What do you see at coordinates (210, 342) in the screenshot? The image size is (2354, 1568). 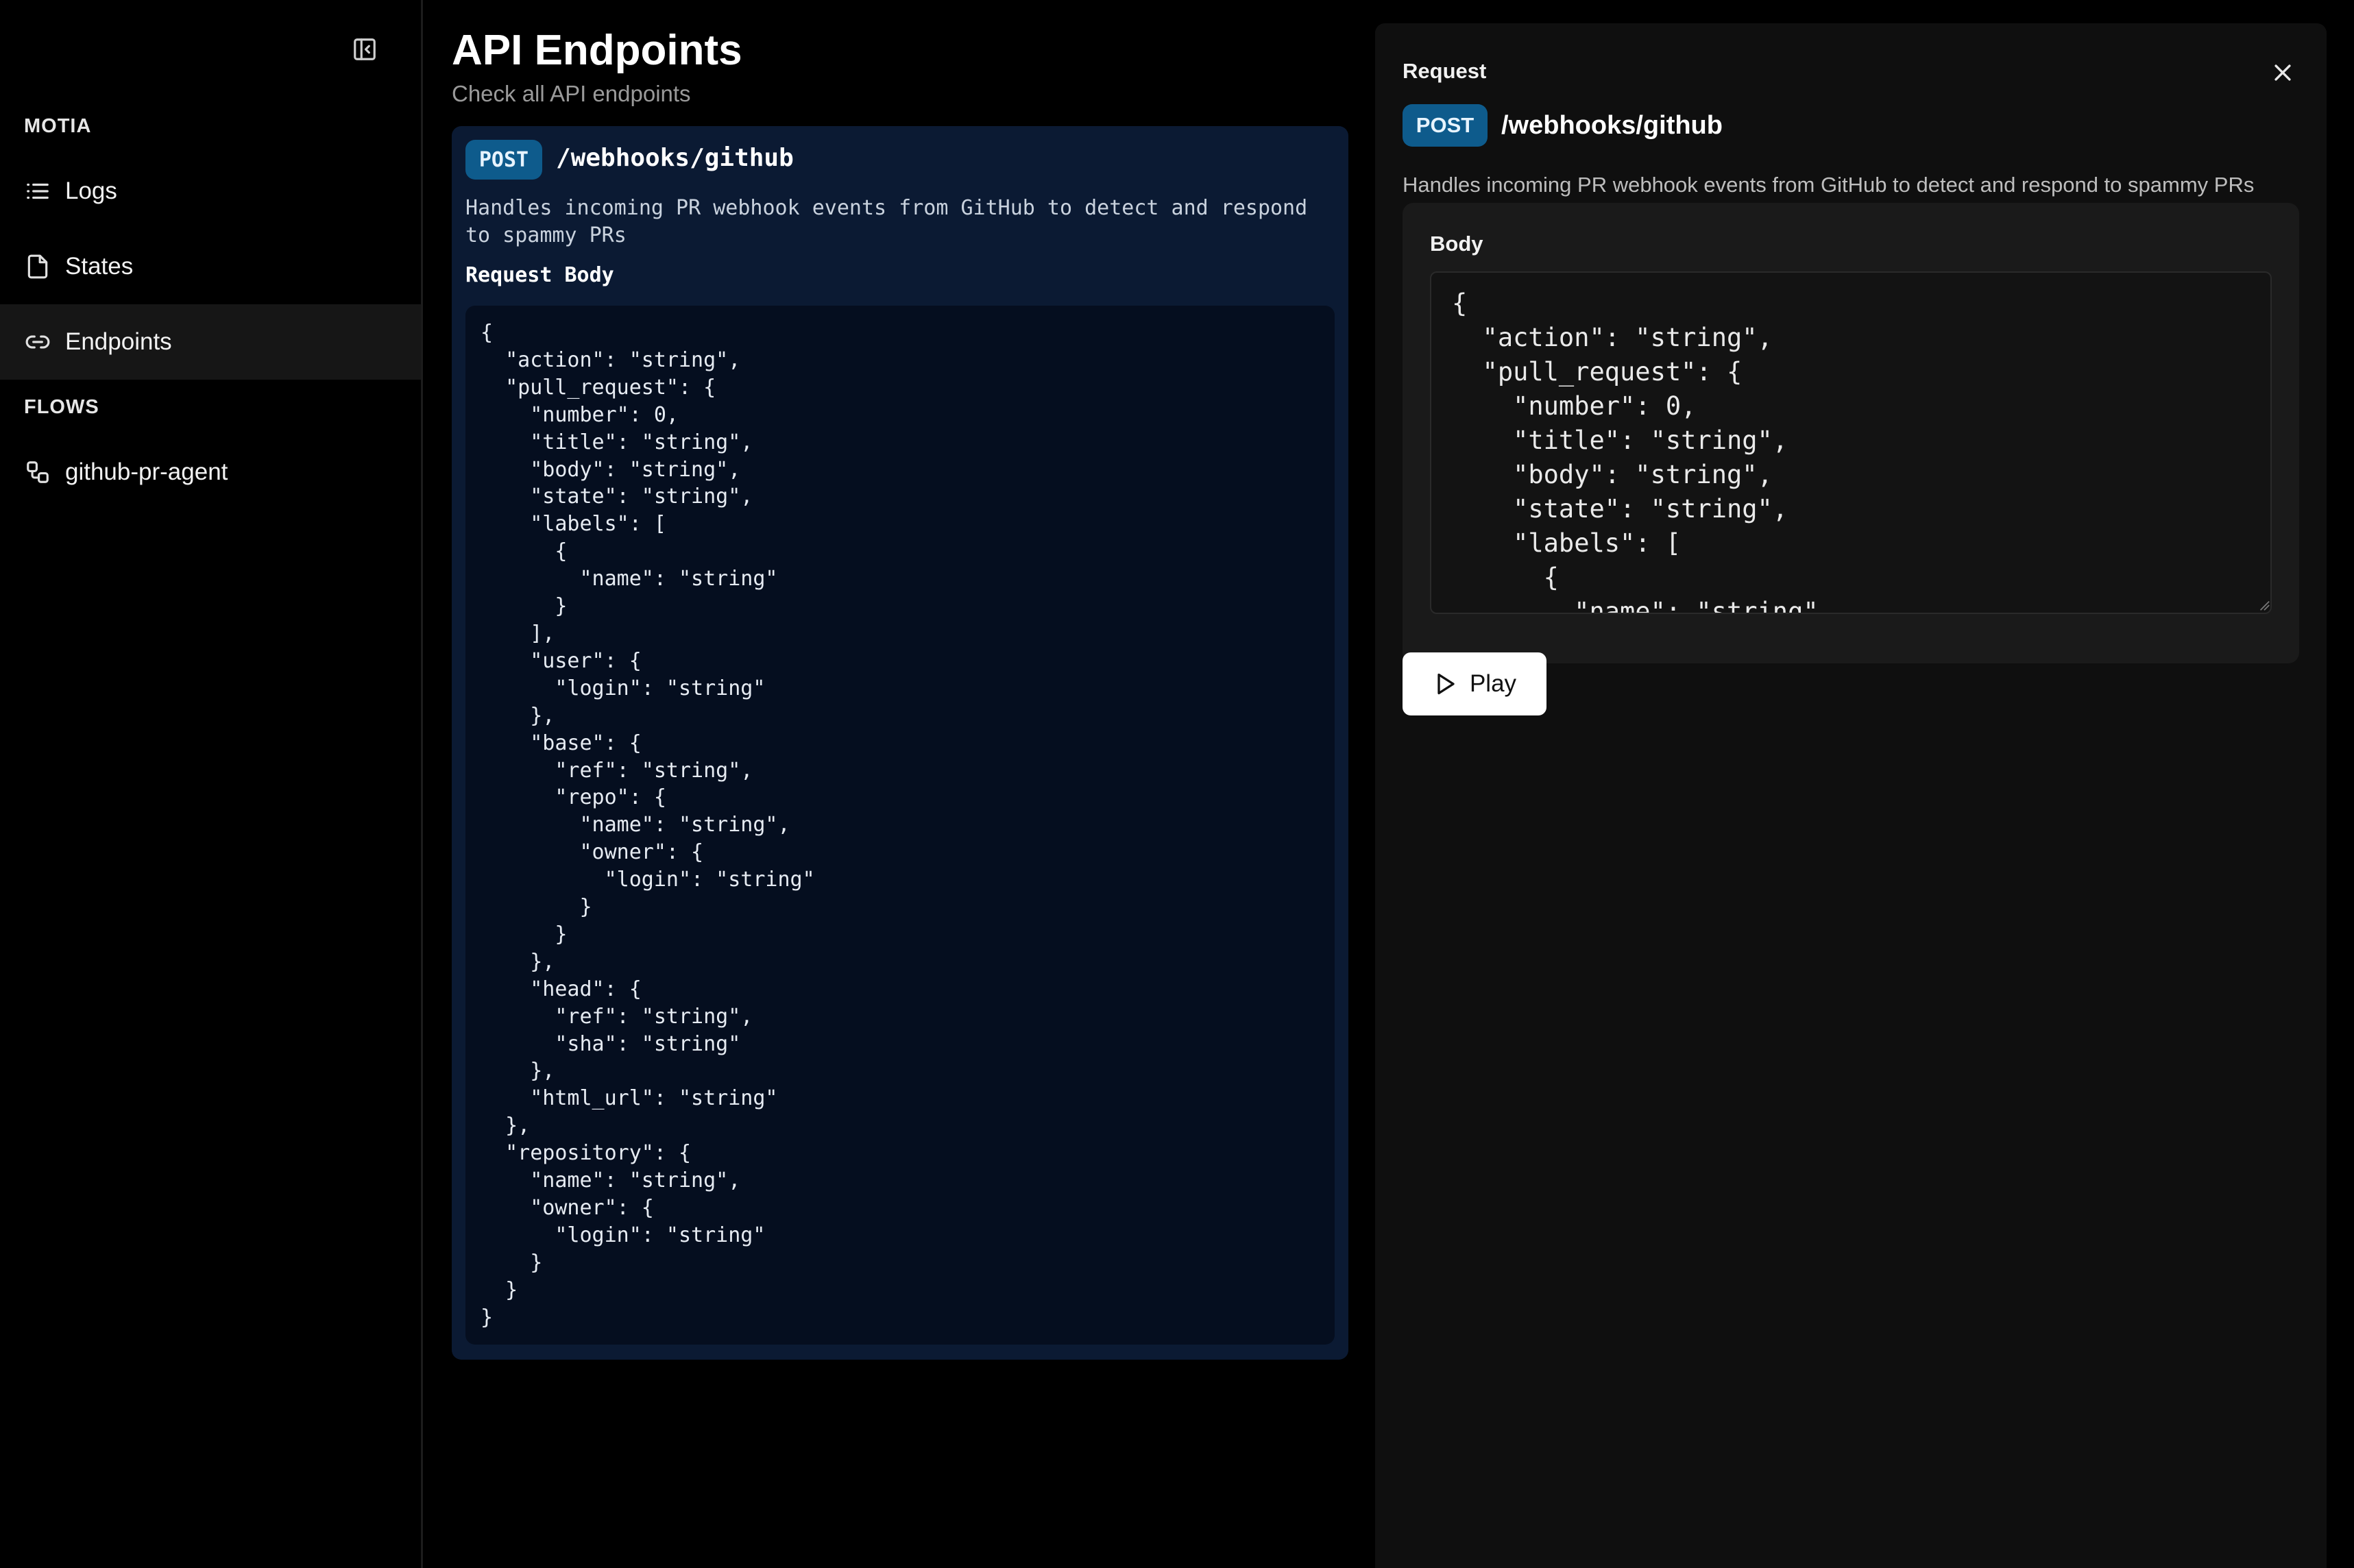 I see `sidebar-item-endpoints: Endpoints` at bounding box center [210, 342].